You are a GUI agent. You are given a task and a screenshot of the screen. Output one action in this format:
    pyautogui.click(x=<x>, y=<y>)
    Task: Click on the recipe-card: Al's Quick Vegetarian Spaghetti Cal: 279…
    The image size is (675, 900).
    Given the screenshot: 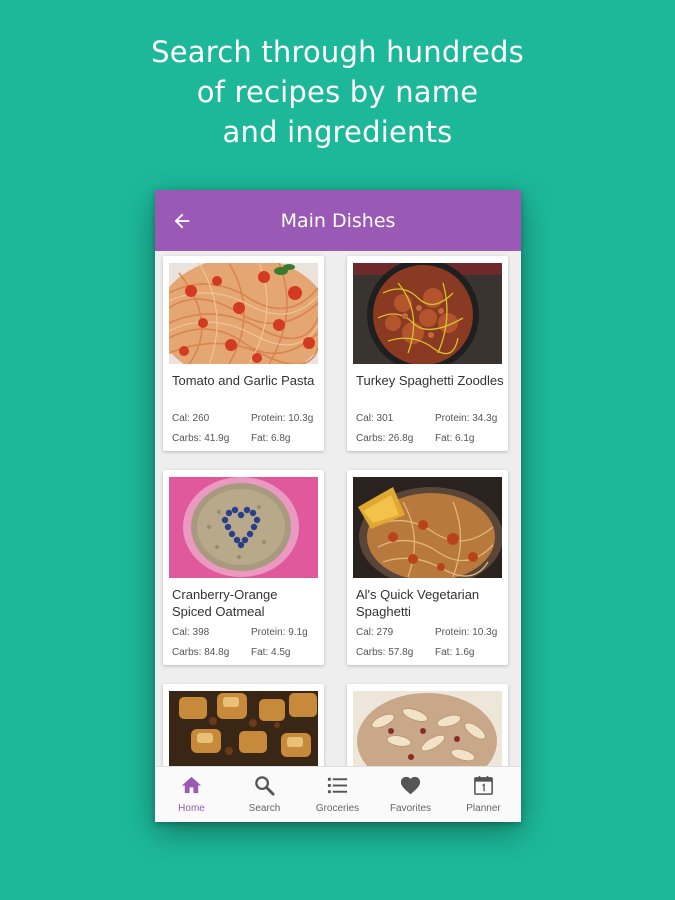 What is the action you would take?
    pyautogui.click(x=427, y=567)
    